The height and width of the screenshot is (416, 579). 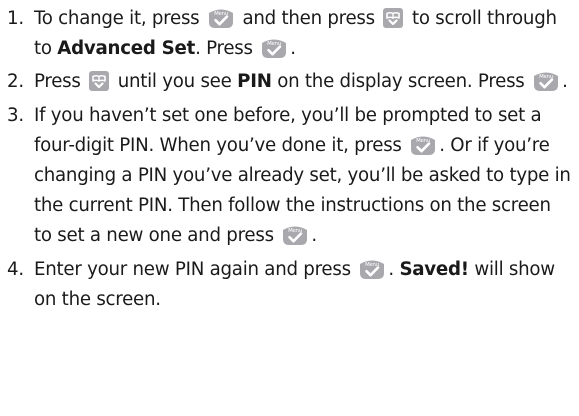 What do you see at coordinates (175, 82) in the screenshot?
I see `step-text: until you see` at bounding box center [175, 82].